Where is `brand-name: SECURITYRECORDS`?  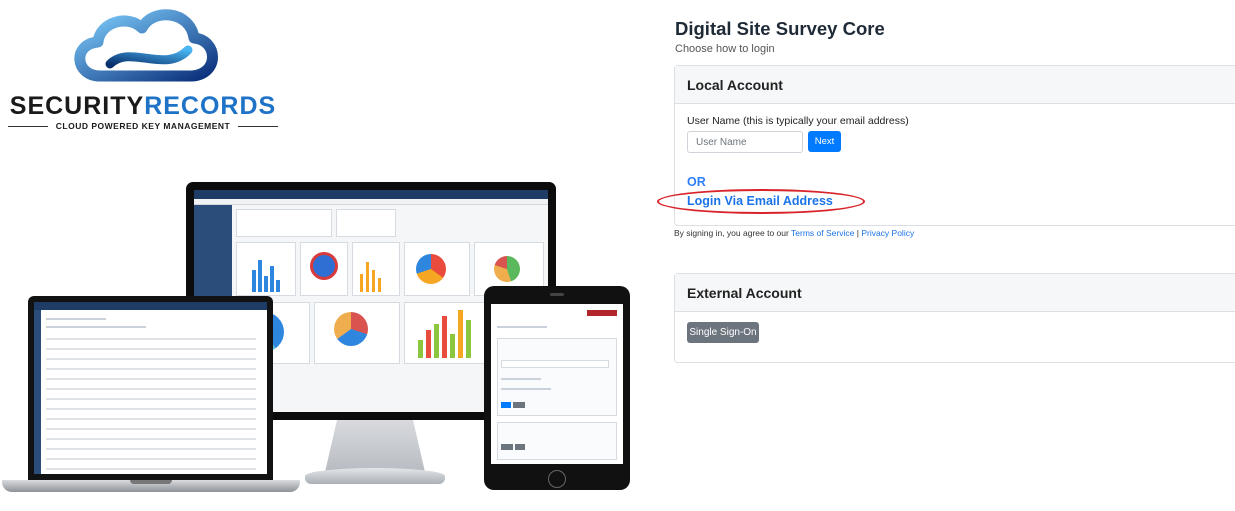
brand-name: SECURITYRECORDS is located at coordinates (143, 106).